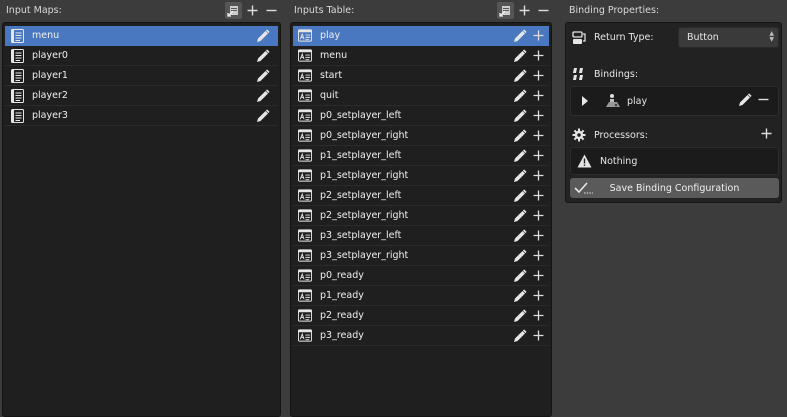 The height and width of the screenshot is (417, 787). I want to click on processors-list: Nothing, so click(674, 161).